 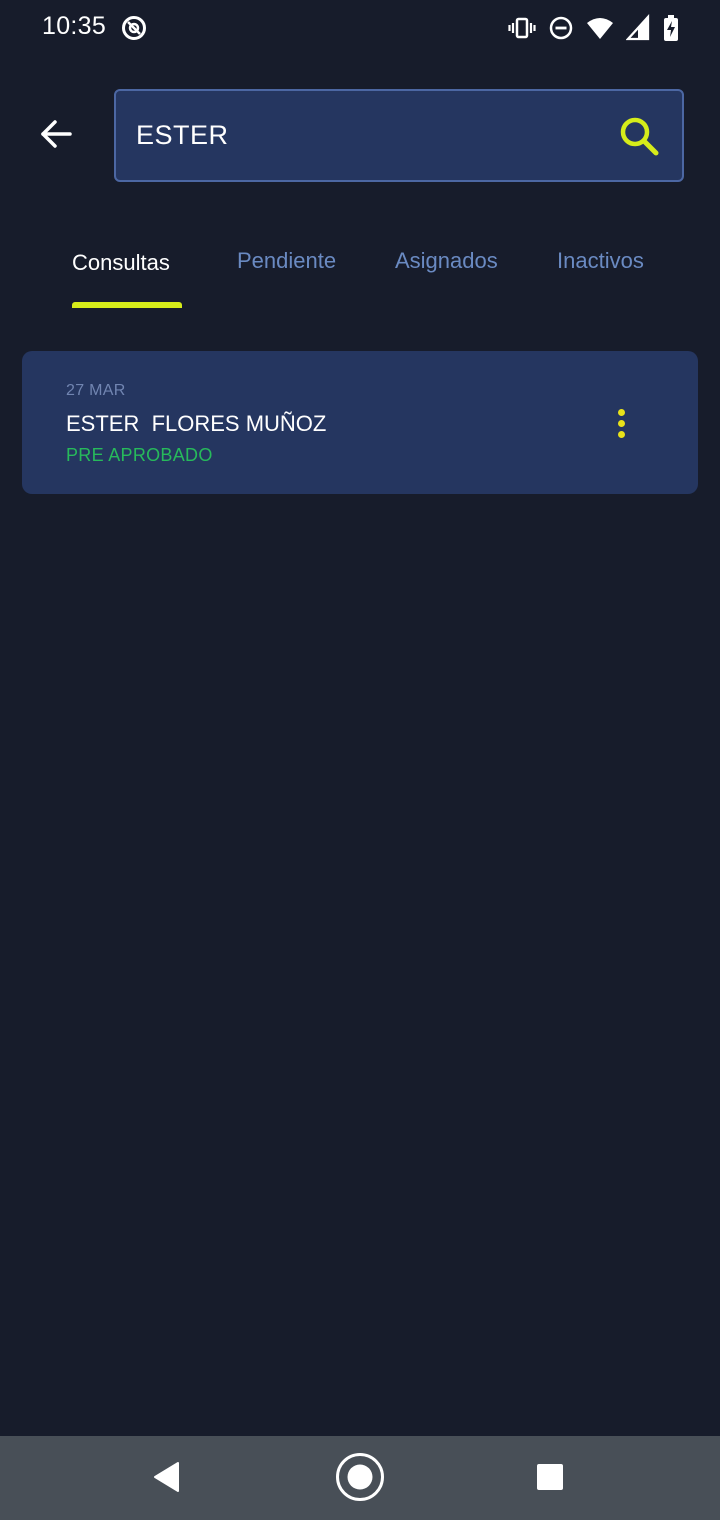 I want to click on more-vertical-icon, so click(x=621, y=423).